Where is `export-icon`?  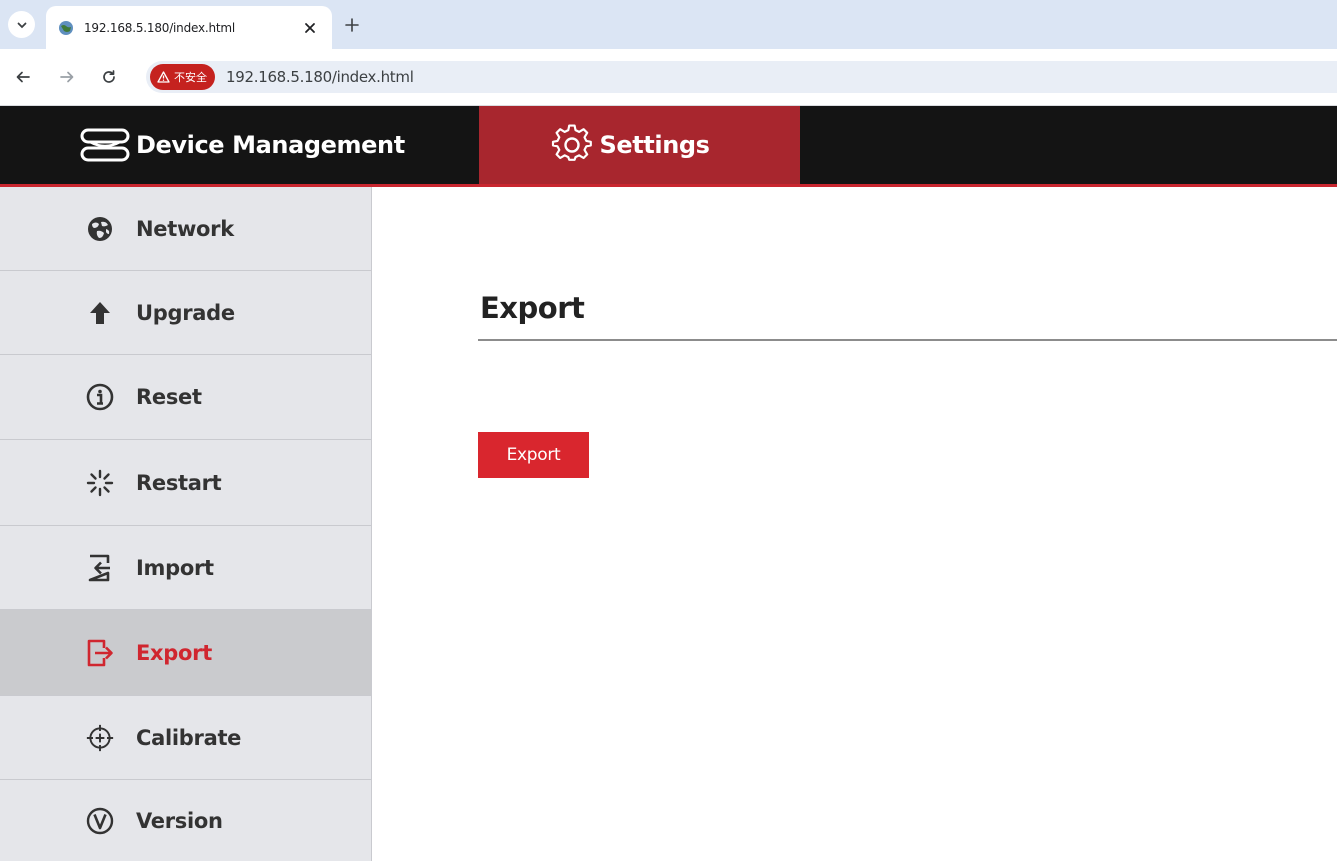 export-icon is located at coordinates (100, 653).